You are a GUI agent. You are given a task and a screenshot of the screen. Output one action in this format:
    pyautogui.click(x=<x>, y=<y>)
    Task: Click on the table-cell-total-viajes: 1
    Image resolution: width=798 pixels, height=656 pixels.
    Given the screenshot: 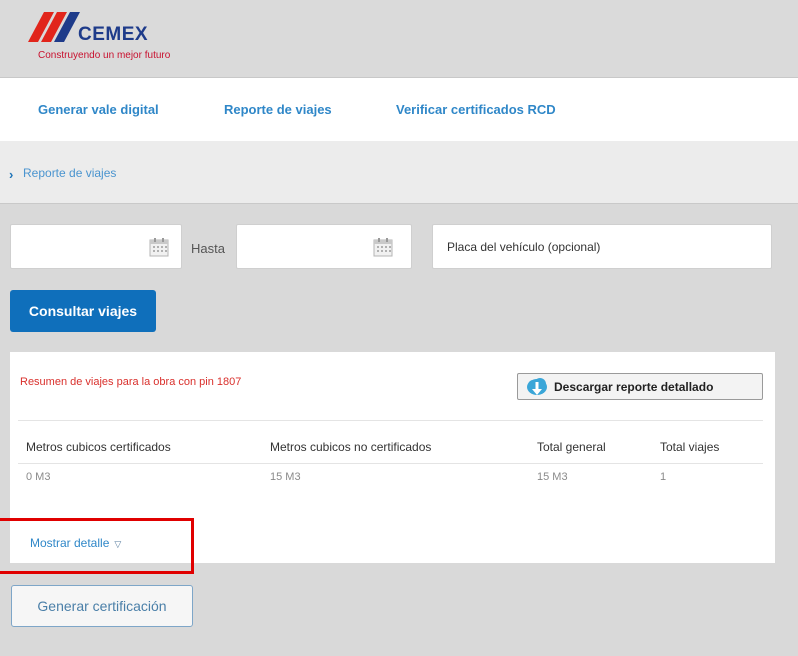 What is the action you would take?
    pyautogui.click(x=663, y=477)
    